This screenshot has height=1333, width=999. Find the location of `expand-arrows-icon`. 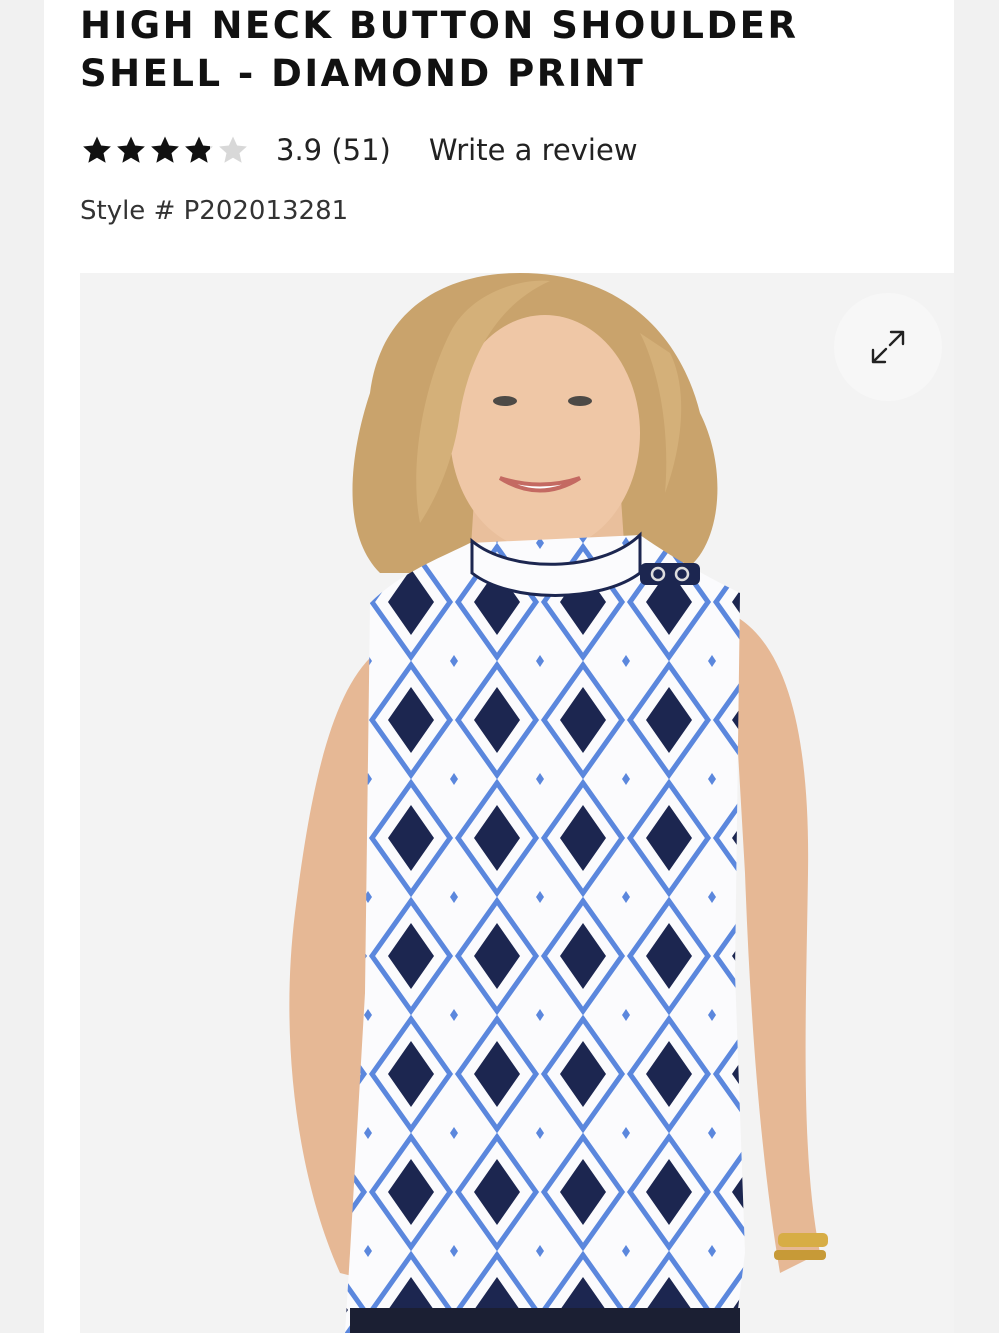

expand-arrows-icon is located at coordinates (888, 347).